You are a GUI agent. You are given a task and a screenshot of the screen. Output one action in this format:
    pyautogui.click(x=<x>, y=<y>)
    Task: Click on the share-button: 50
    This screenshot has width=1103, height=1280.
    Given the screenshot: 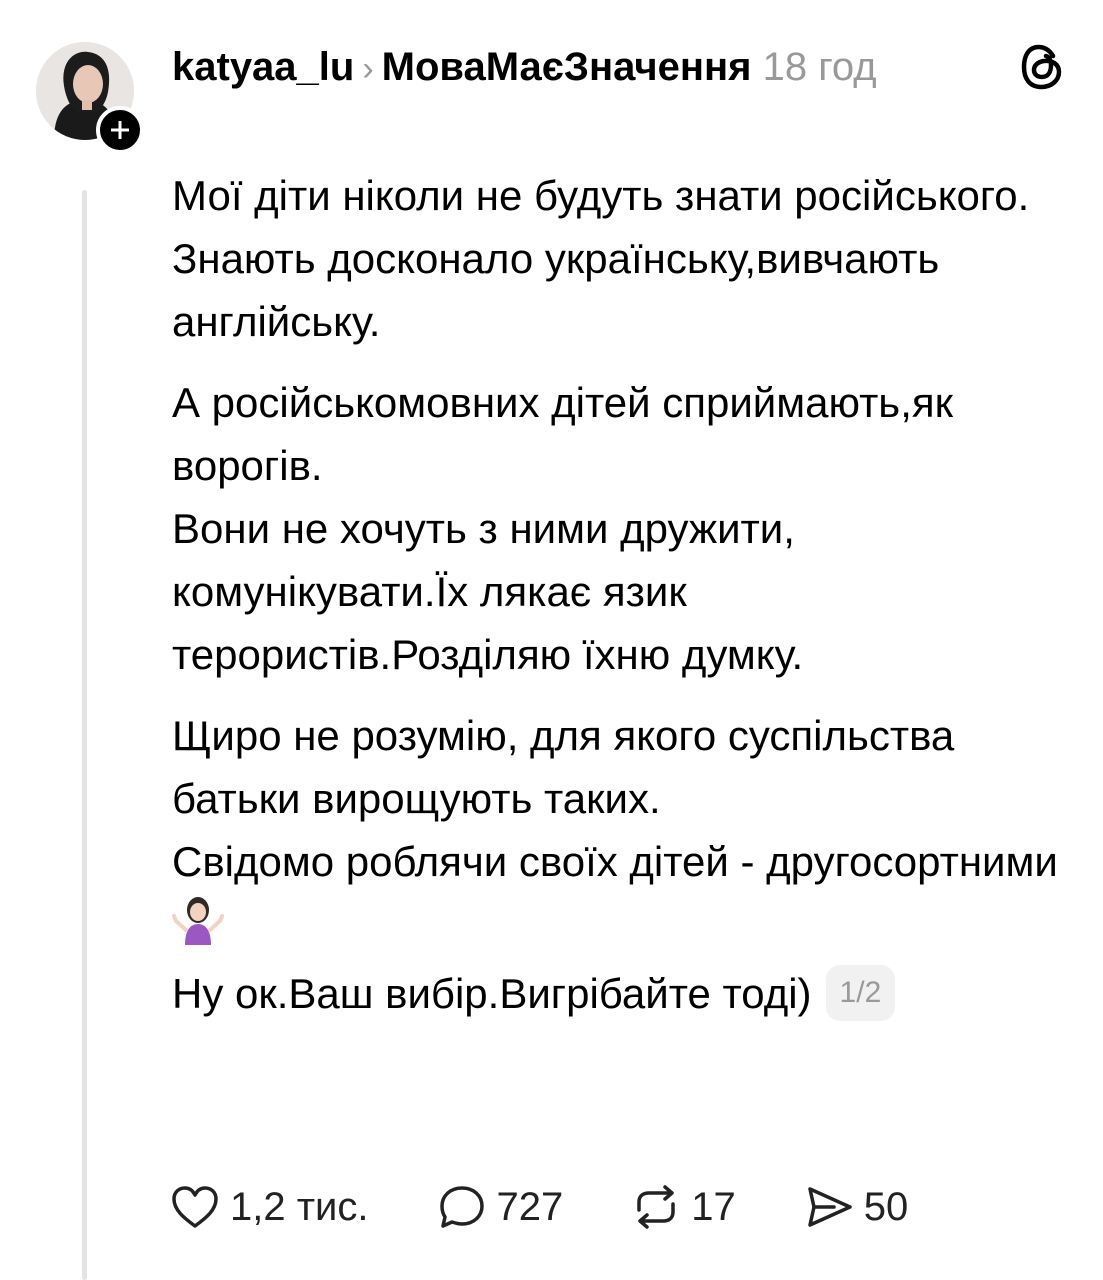 What is the action you would take?
    pyautogui.click(x=856, y=1207)
    